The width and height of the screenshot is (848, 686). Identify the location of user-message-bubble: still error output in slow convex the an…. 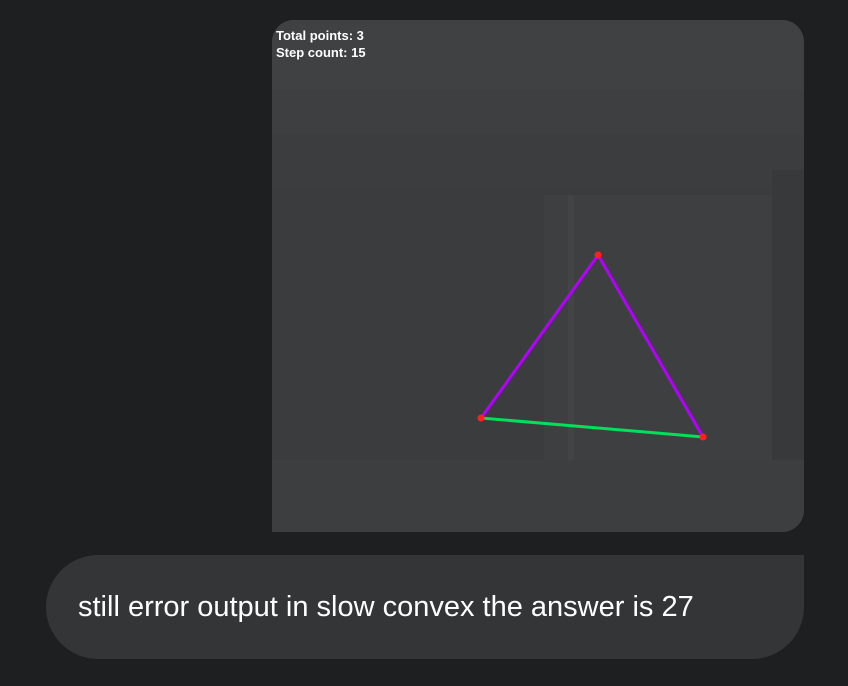
(425, 607).